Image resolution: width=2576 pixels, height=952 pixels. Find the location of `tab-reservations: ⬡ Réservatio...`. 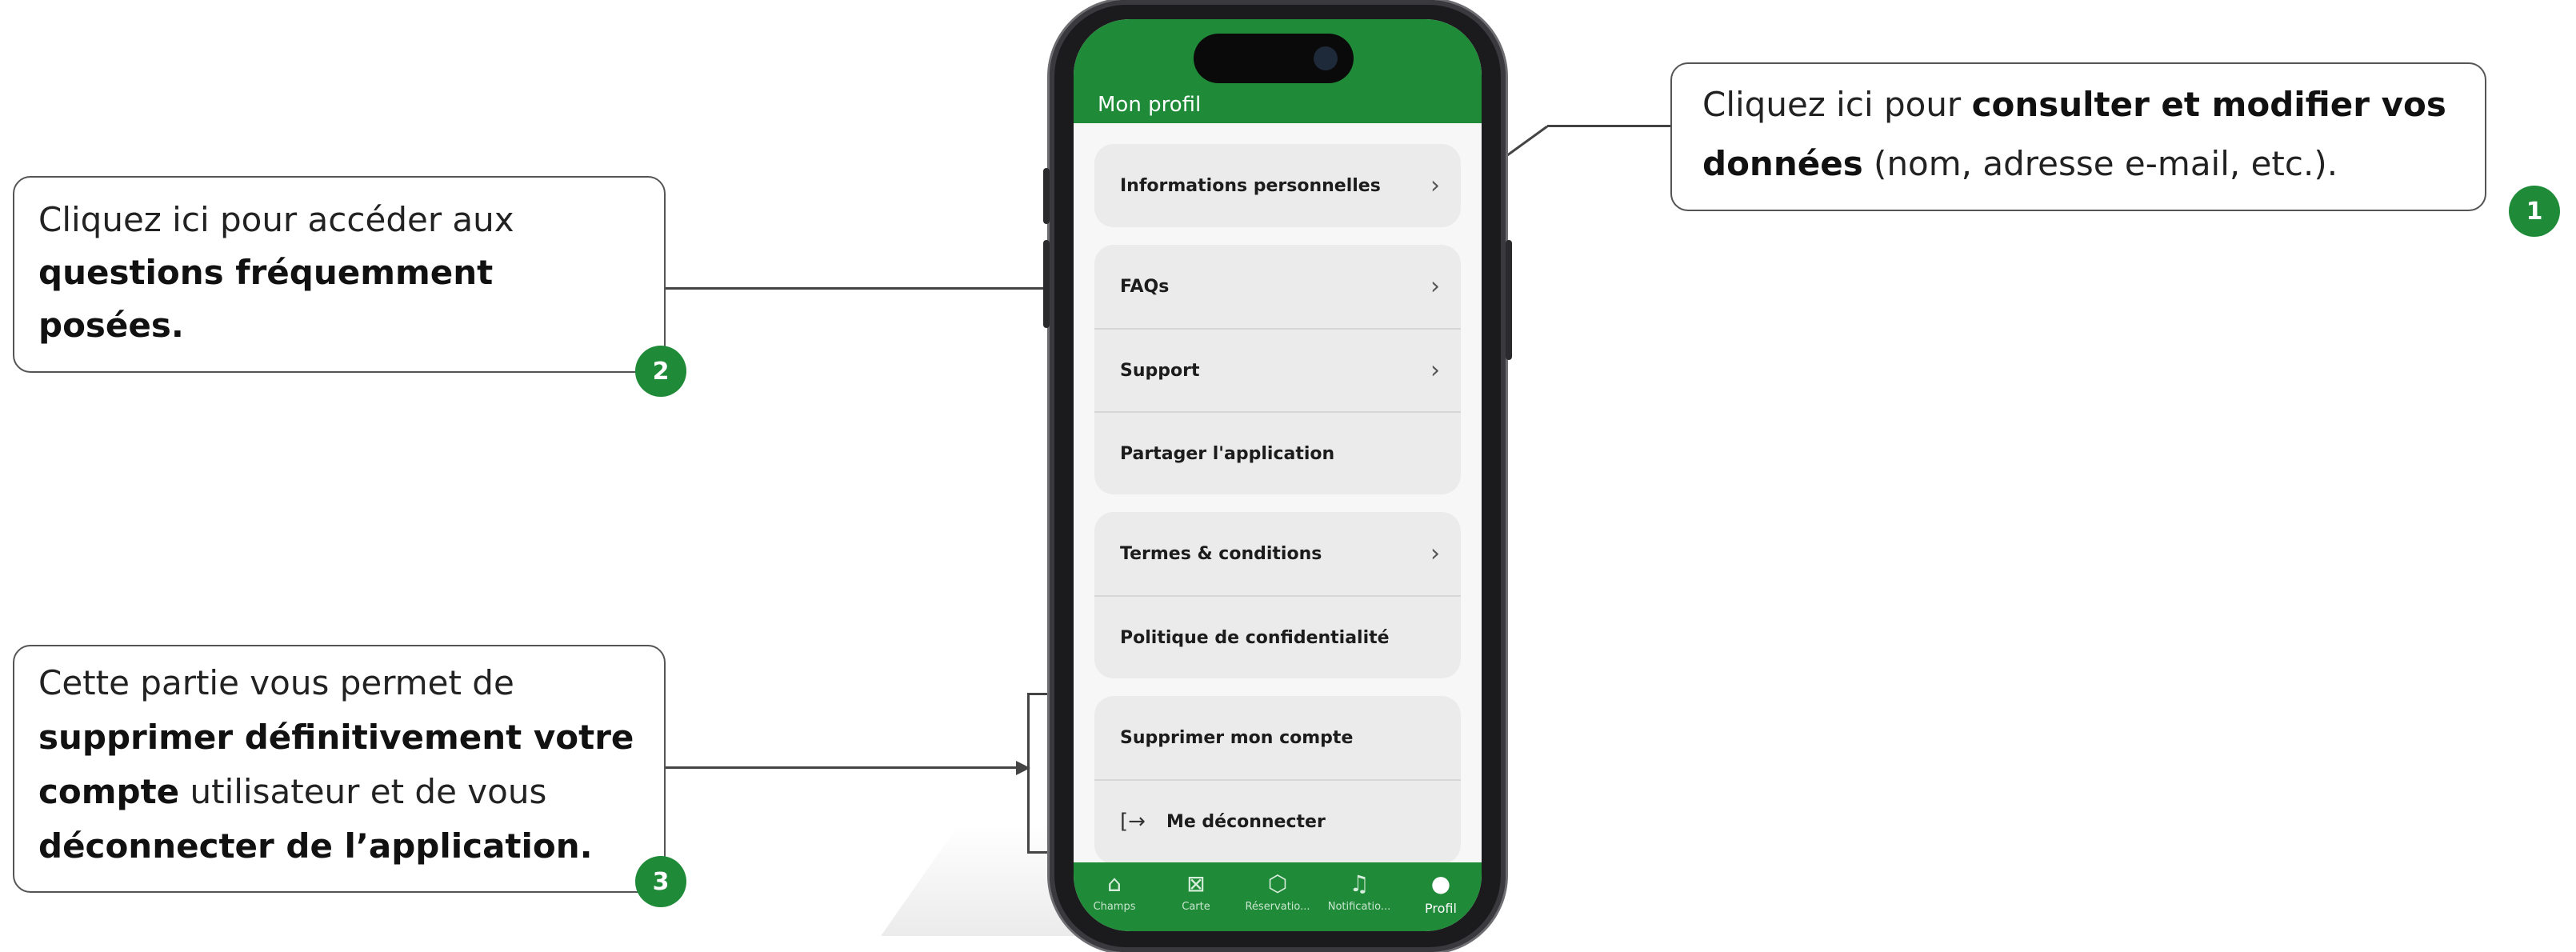

tab-reservations: ⬡ Réservatio... is located at coordinates (1277, 891).